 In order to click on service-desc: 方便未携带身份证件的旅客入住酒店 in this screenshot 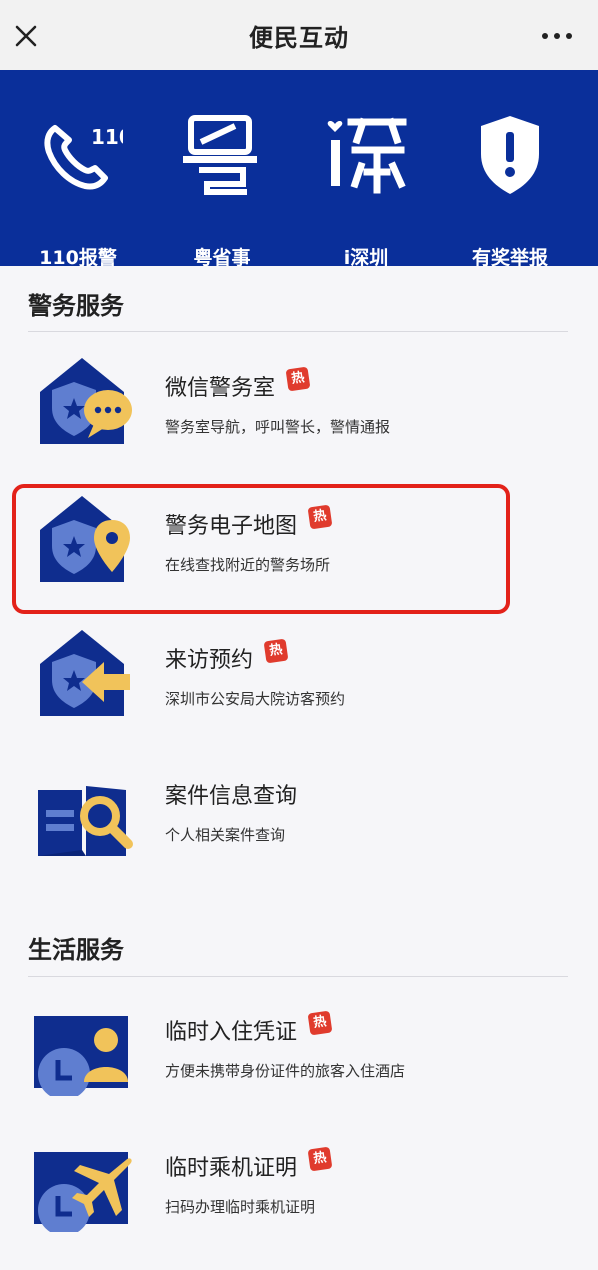, I will do `click(285, 1071)`.